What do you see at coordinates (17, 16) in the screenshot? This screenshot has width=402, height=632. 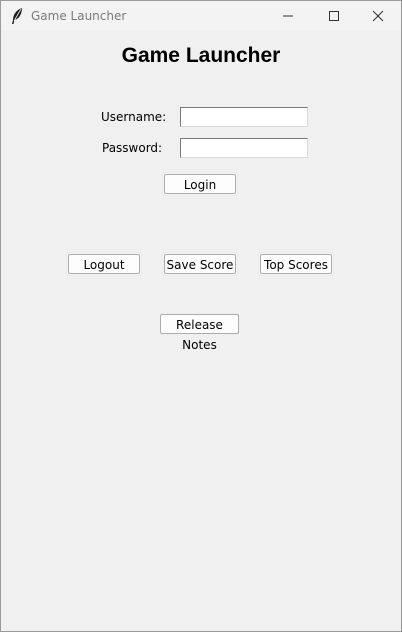 I see `feather-icon` at bounding box center [17, 16].